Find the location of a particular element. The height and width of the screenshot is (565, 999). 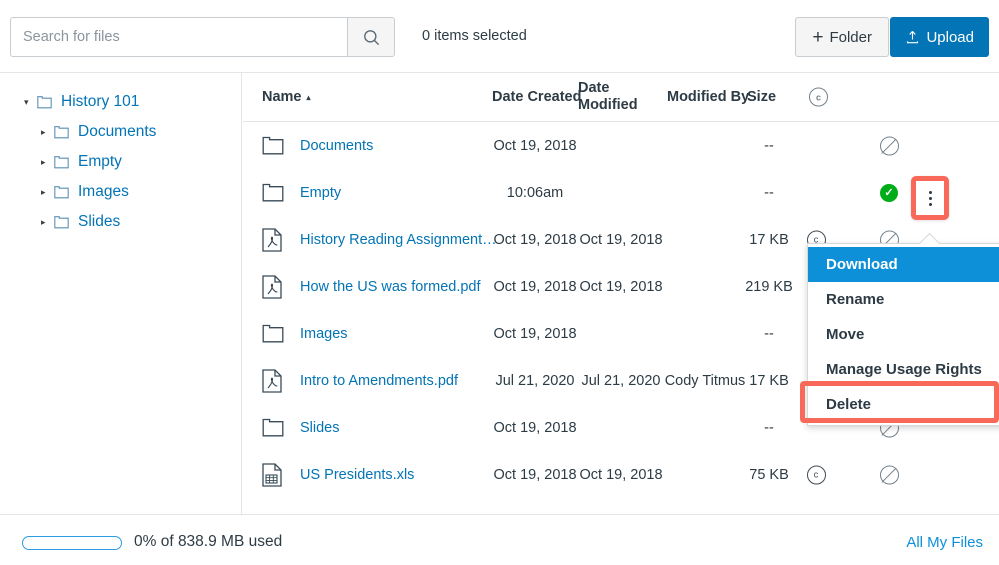

file-name-link: Images is located at coordinates (324, 334).